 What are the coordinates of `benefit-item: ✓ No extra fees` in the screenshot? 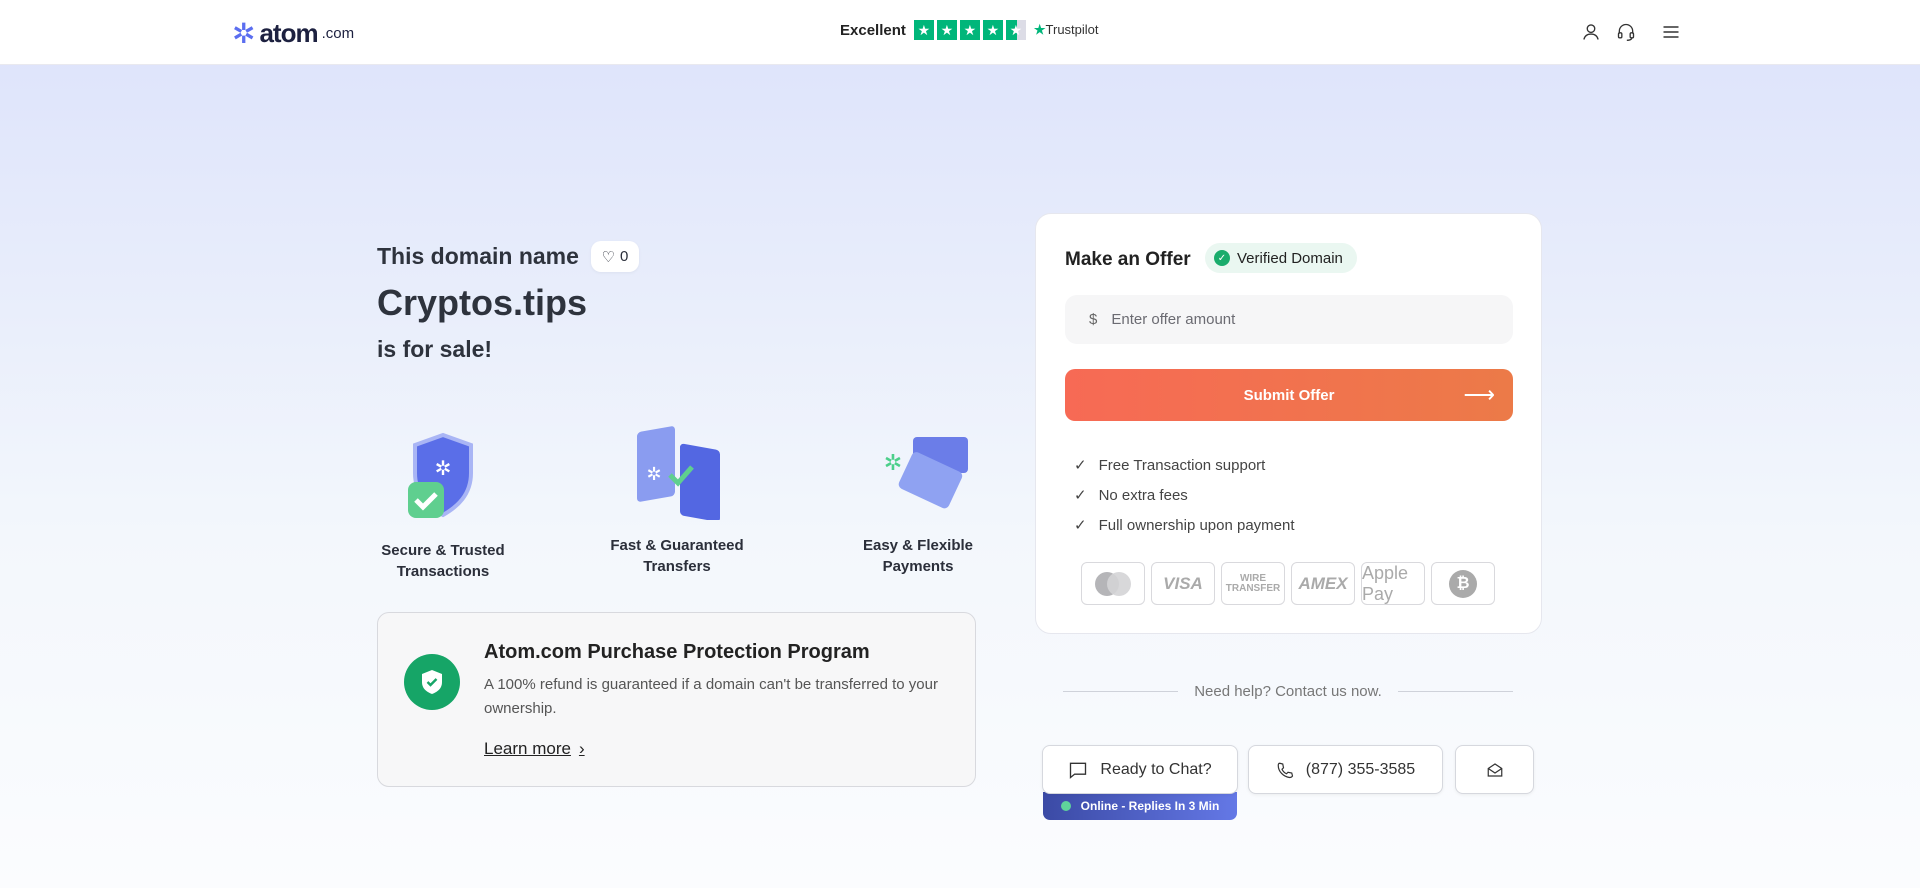 It's located at (1184, 495).